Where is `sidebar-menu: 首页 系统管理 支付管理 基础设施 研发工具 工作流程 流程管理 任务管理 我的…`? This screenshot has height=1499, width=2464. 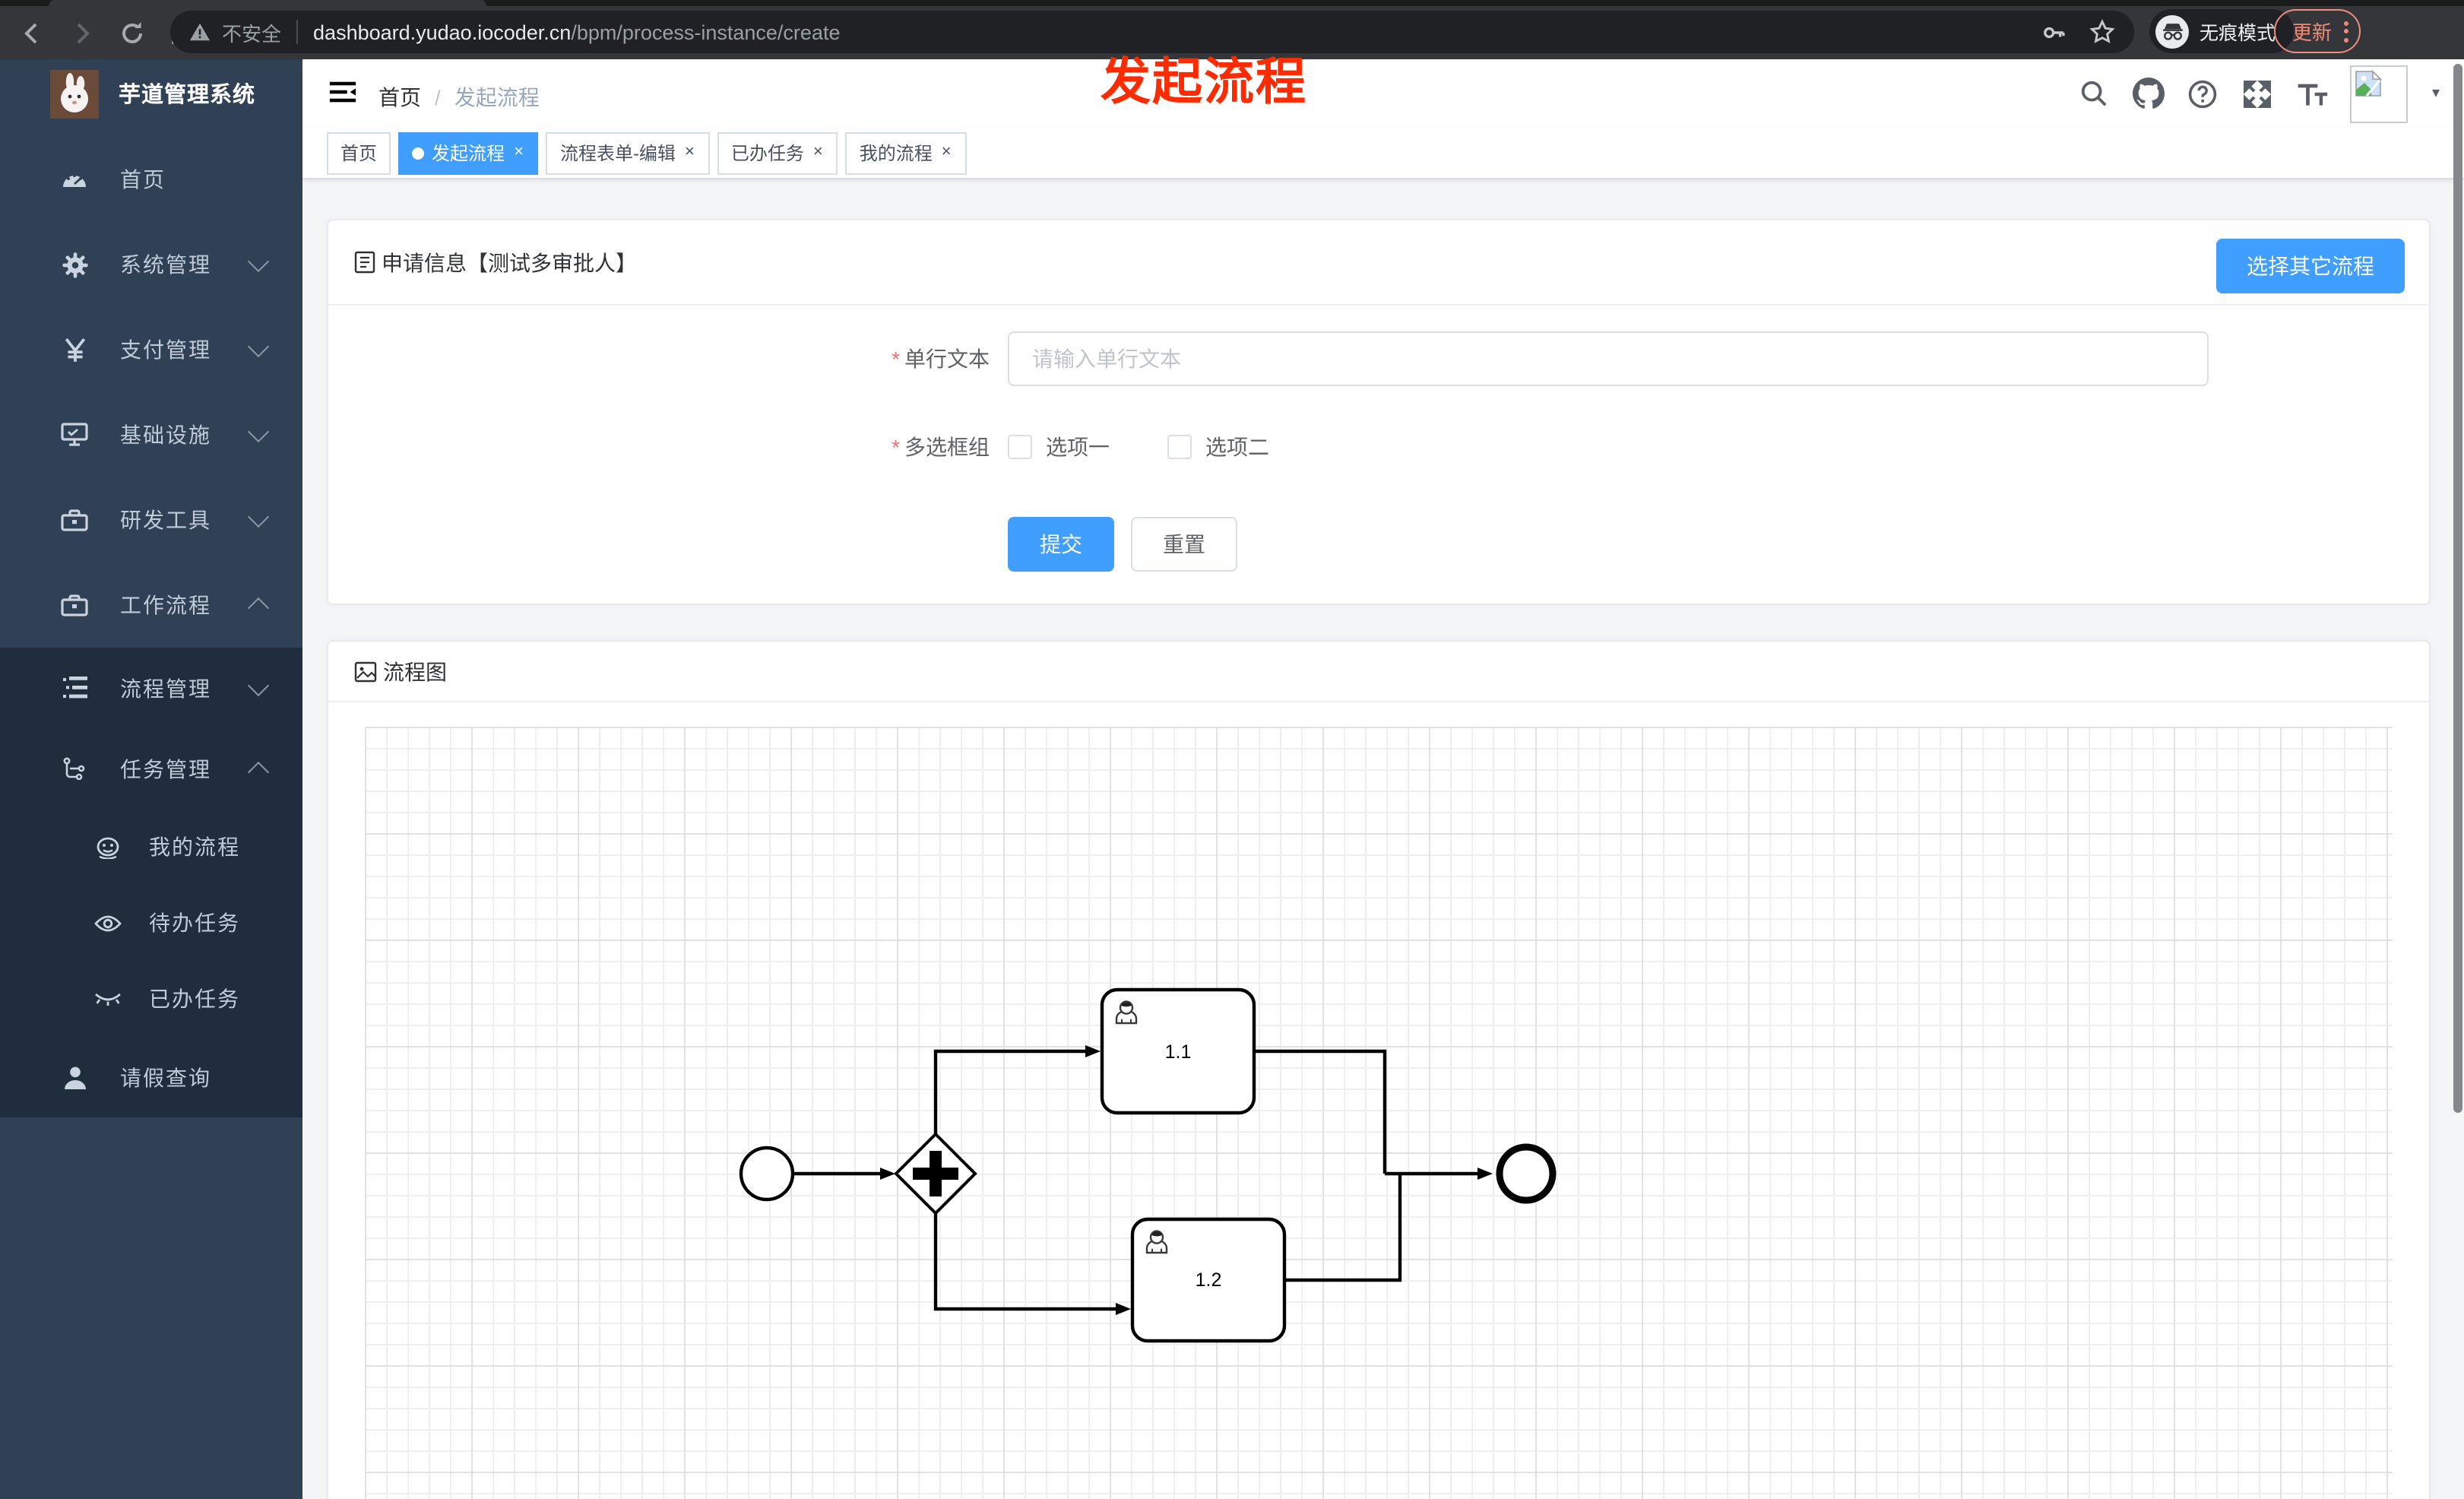
sidebar-menu: 首页 系统管理 支付管理 基础设施 研发工具 工作流程 流程管理 任务管理 我的… is located at coordinates (151, 627).